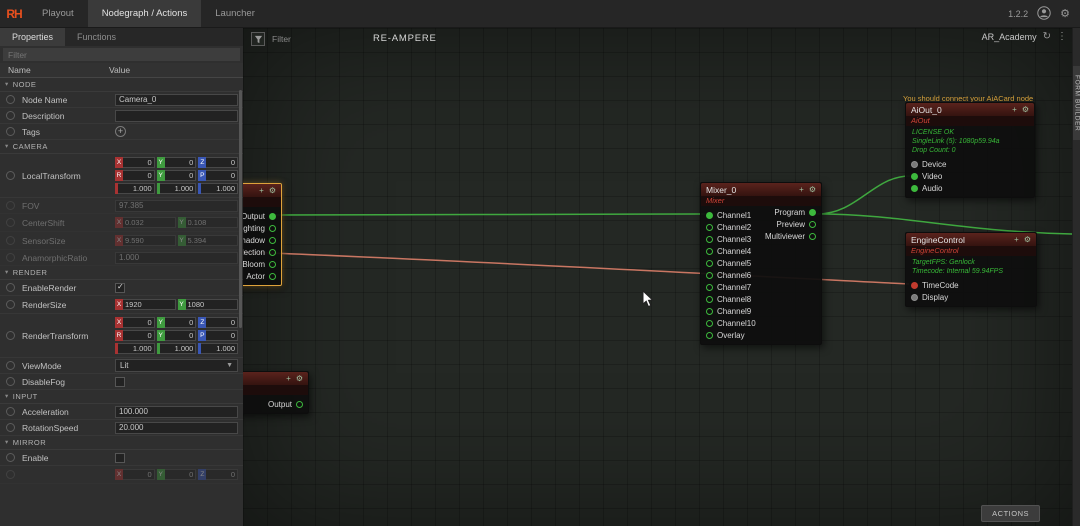 The image size is (1080, 526). I want to click on aiout-port-device: Device, so click(970, 164).